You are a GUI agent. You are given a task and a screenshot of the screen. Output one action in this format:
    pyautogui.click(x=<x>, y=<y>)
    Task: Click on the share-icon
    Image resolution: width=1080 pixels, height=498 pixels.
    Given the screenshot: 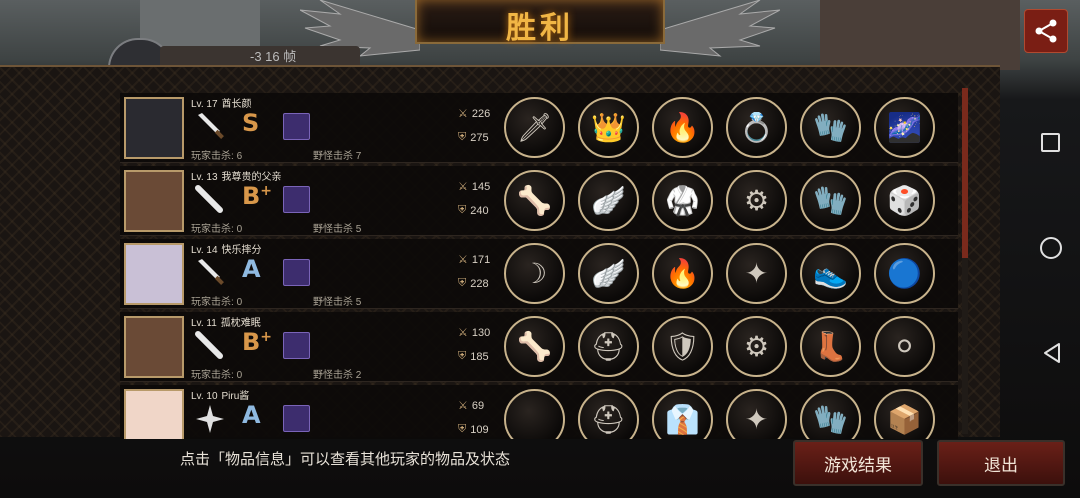 What is the action you would take?
    pyautogui.click(x=1046, y=31)
    